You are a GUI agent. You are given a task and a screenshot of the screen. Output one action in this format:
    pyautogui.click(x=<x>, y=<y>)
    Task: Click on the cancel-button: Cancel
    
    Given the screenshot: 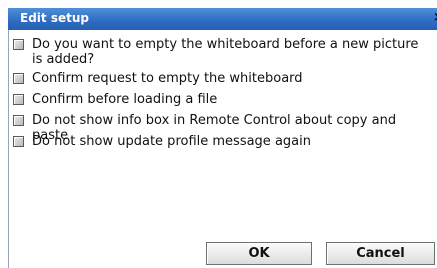 What is the action you would take?
    pyautogui.click(x=380, y=253)
    